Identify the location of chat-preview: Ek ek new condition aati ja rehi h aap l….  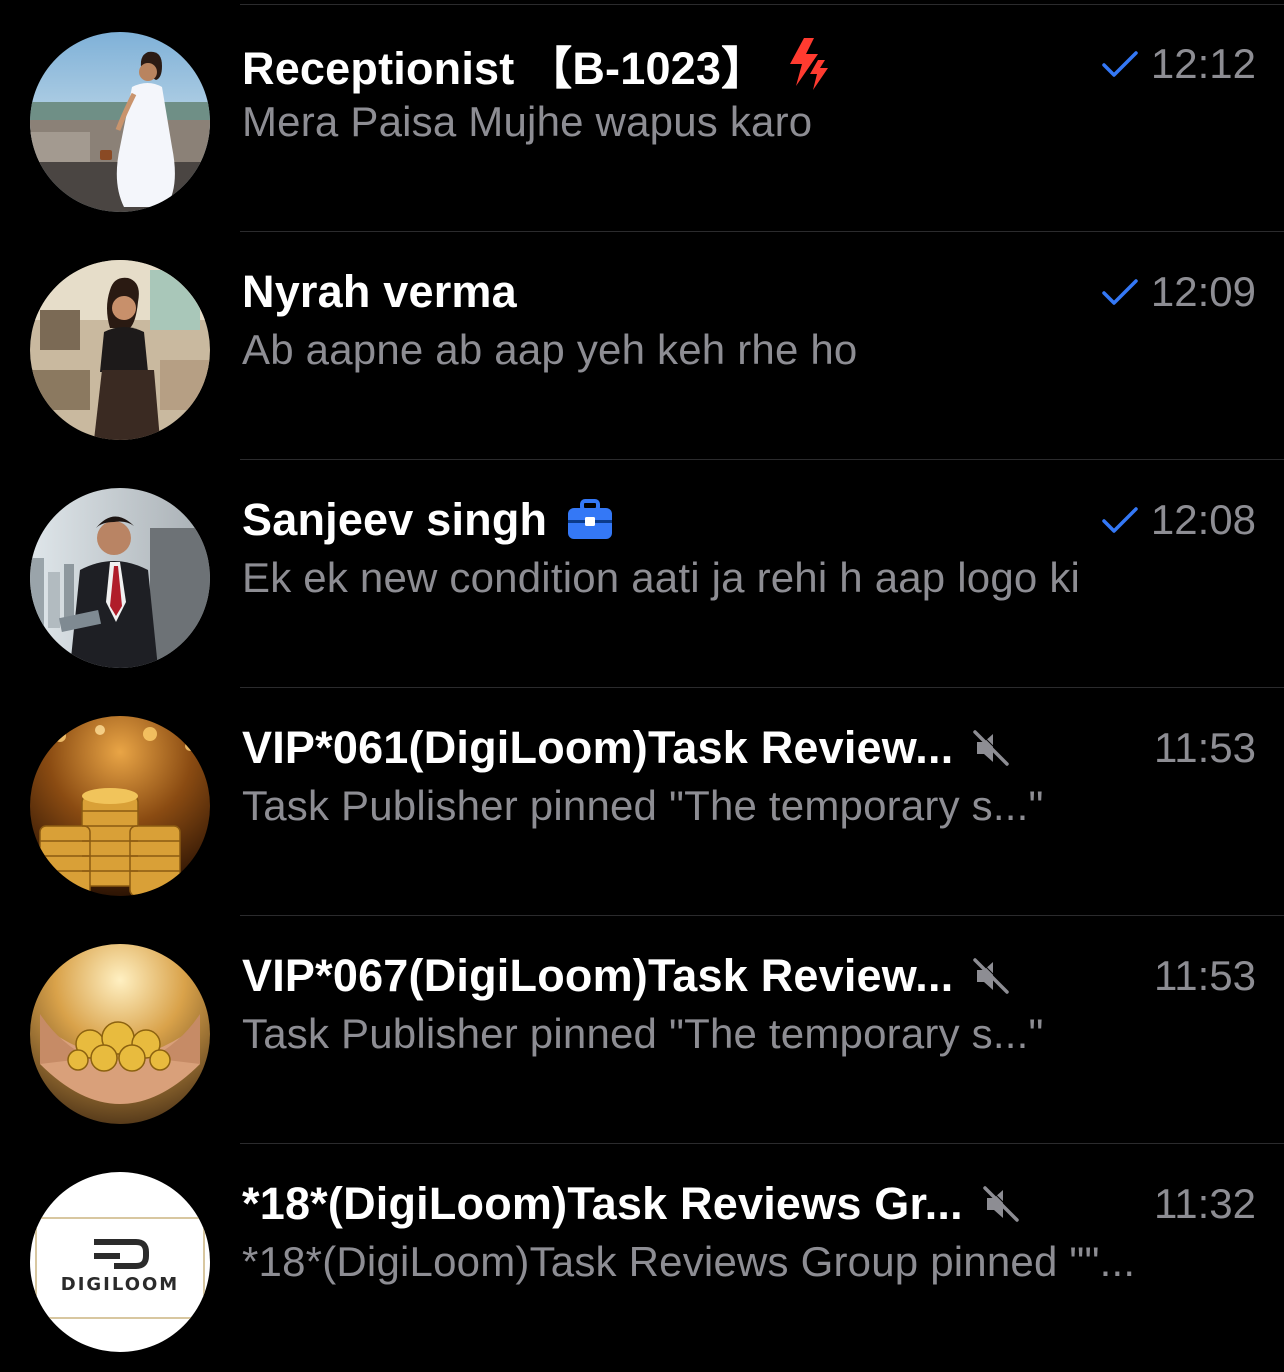
(661, 577).